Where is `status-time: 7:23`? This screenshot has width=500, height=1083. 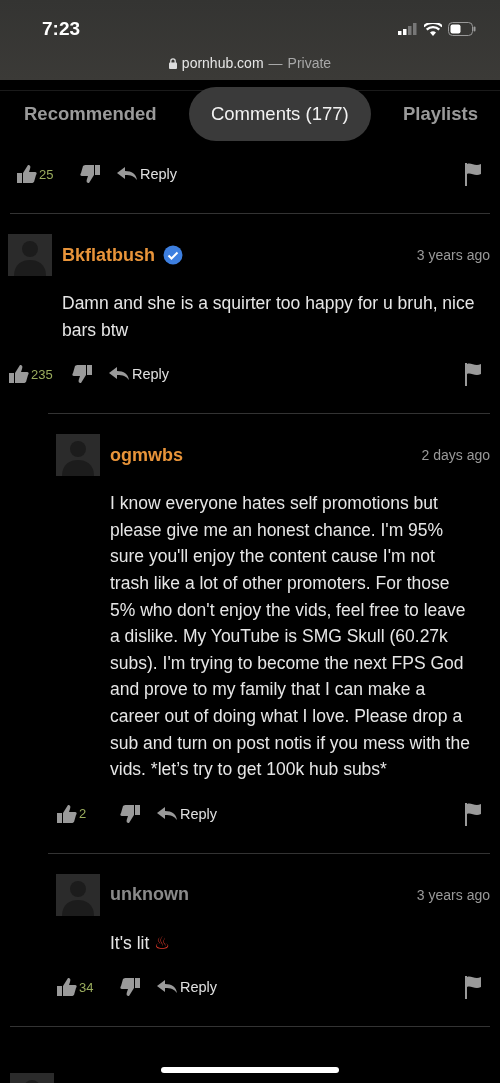
status-time: 7:23 is located at coordinates (61, 29).